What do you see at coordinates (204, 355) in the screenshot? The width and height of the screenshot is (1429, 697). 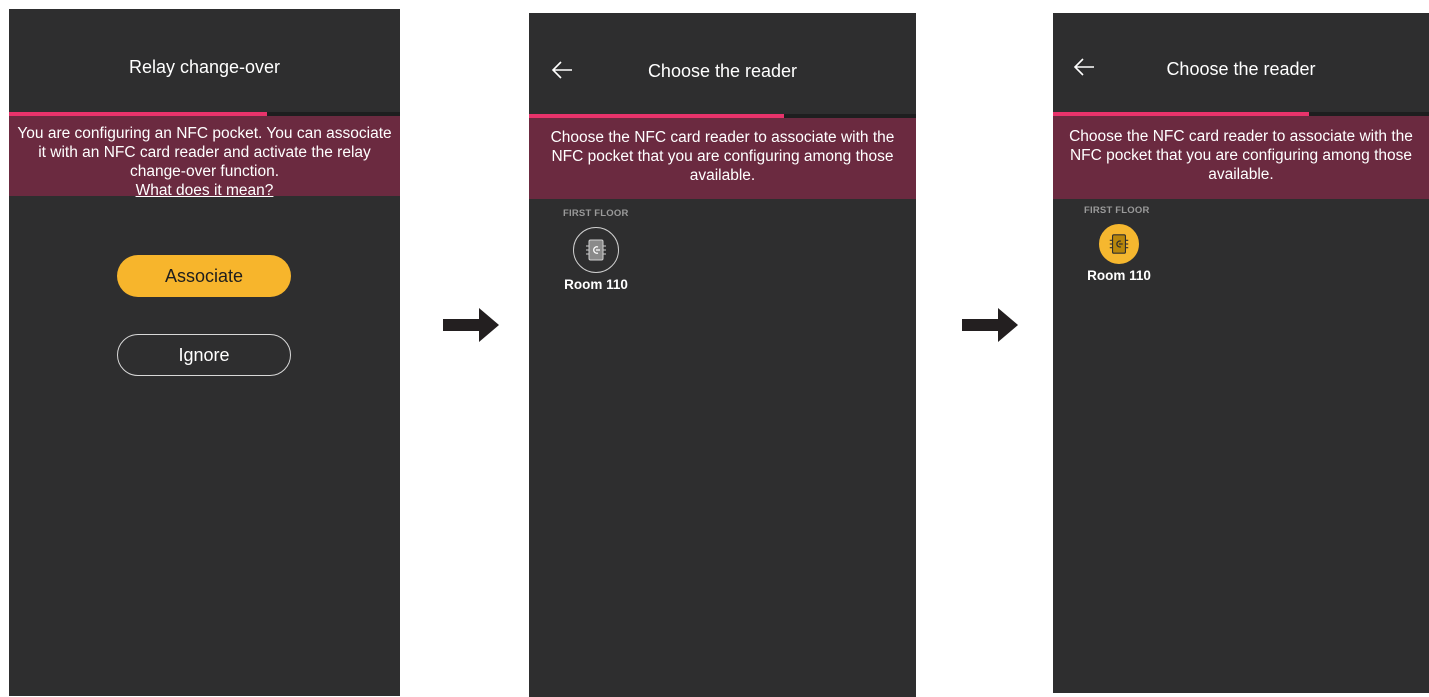 I see `ignore-button: Ignore` at bounding box center [204, 355].